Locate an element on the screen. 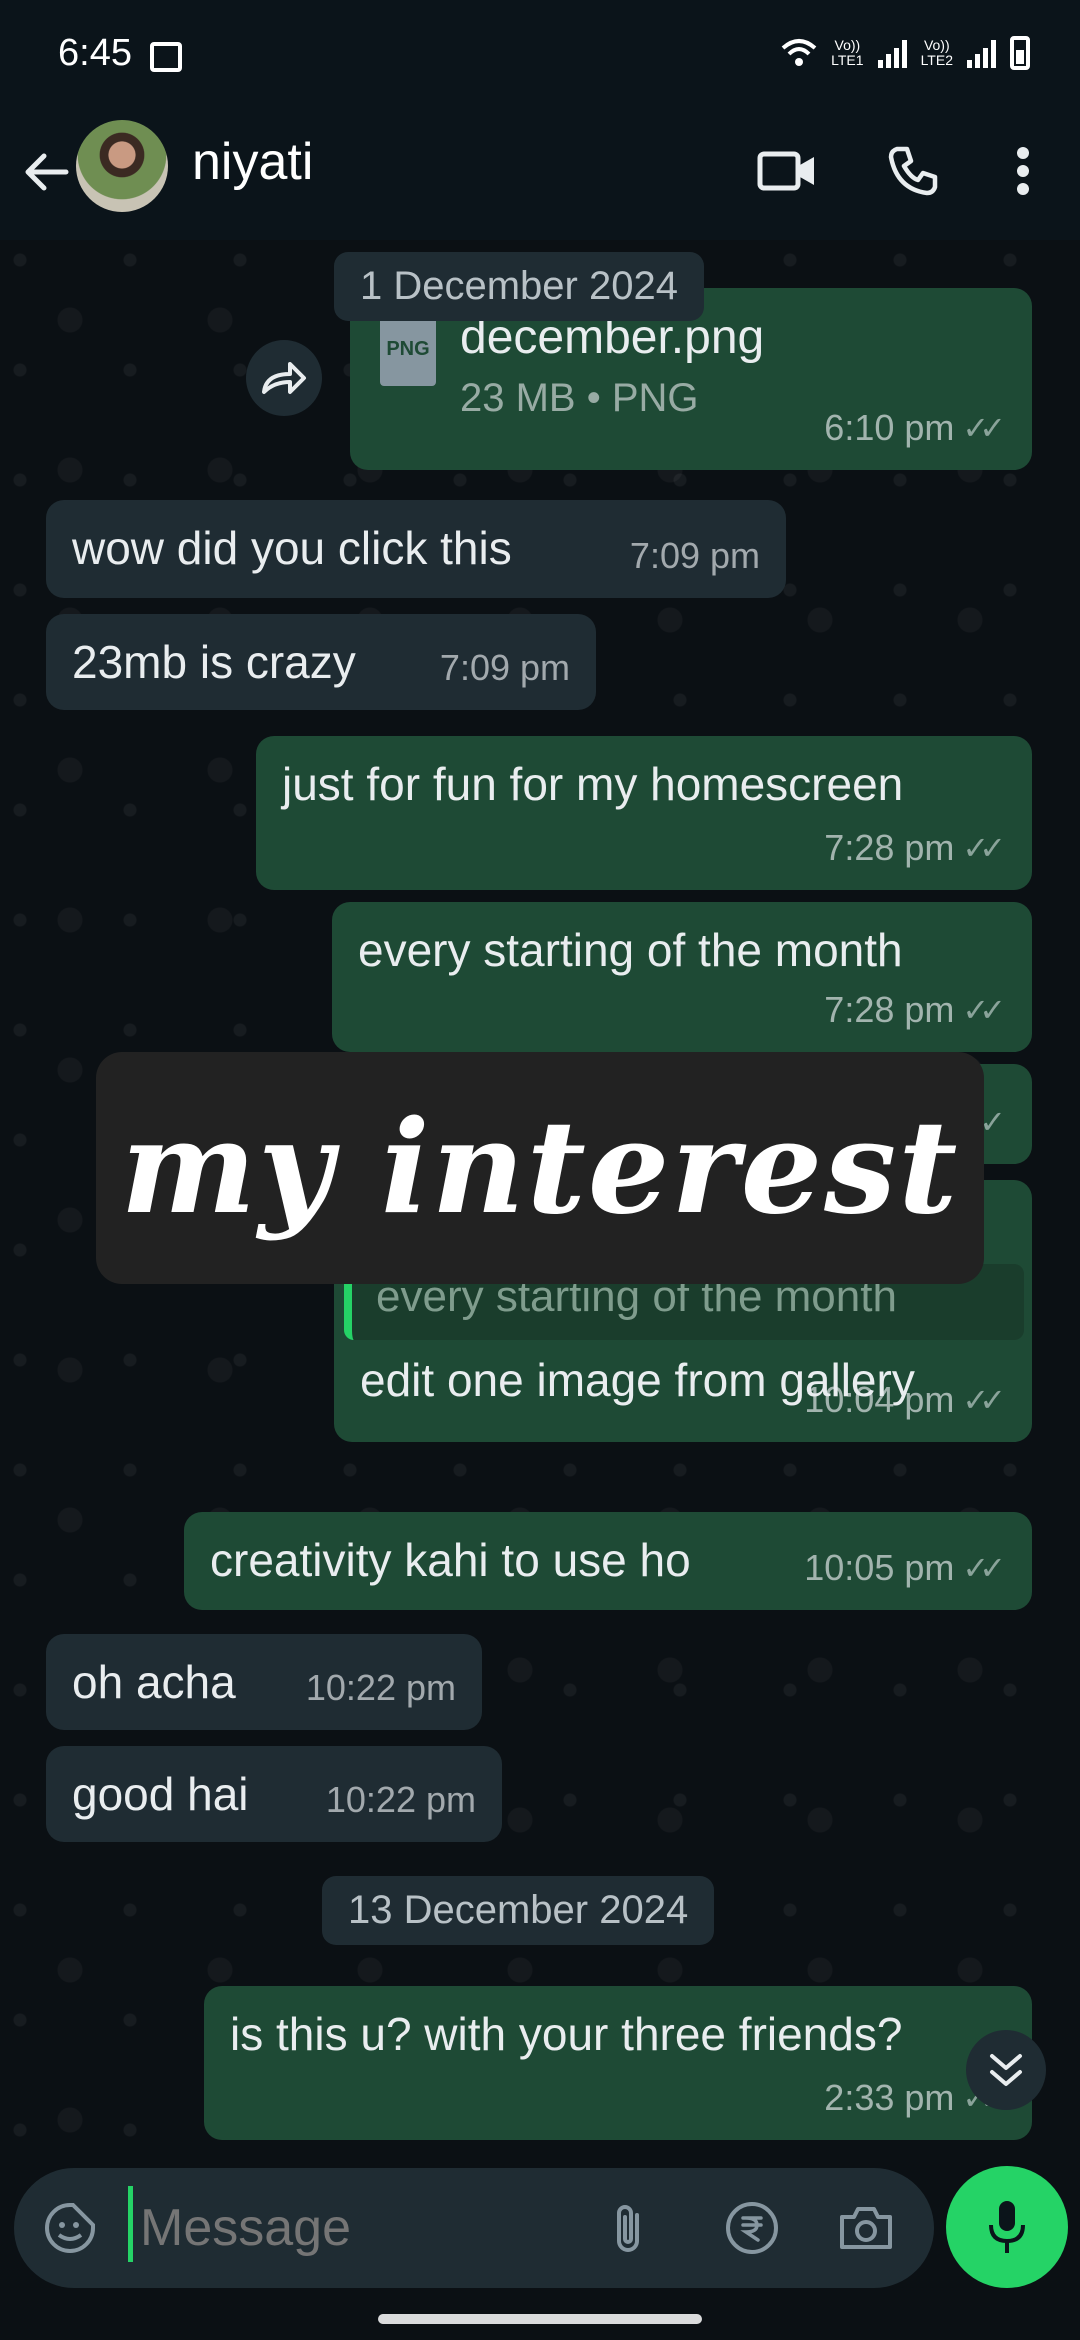 The height and width of the screenshot is (2340, 1080). sticker-button is located at coordinates (70, 2228).